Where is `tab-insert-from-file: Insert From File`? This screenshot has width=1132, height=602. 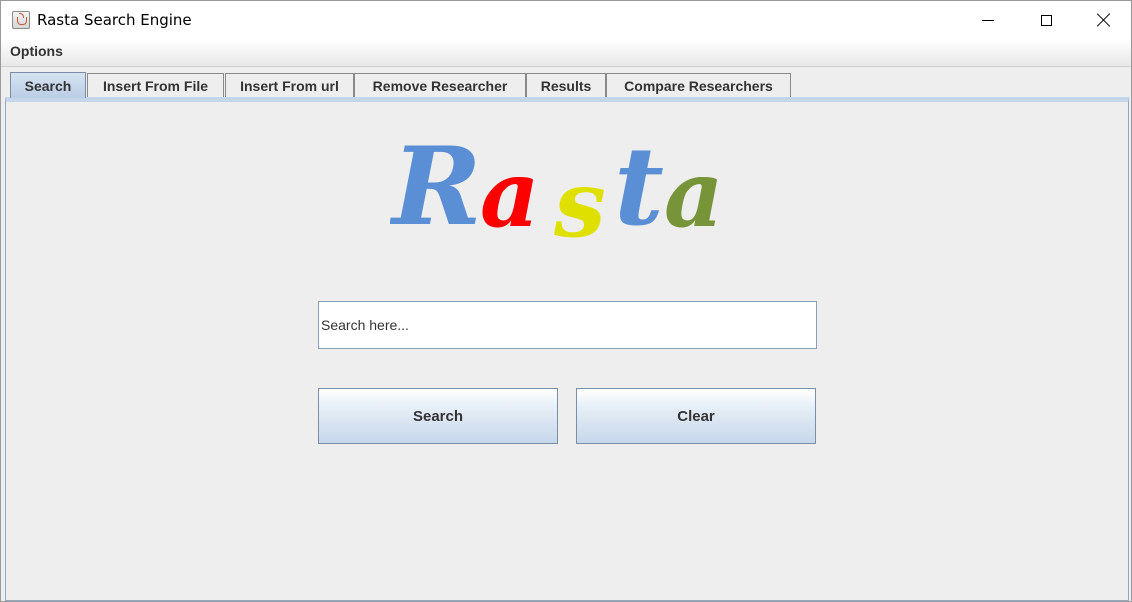 tab-insert-from-file: Insert From File is located at coordinates (155, 85).